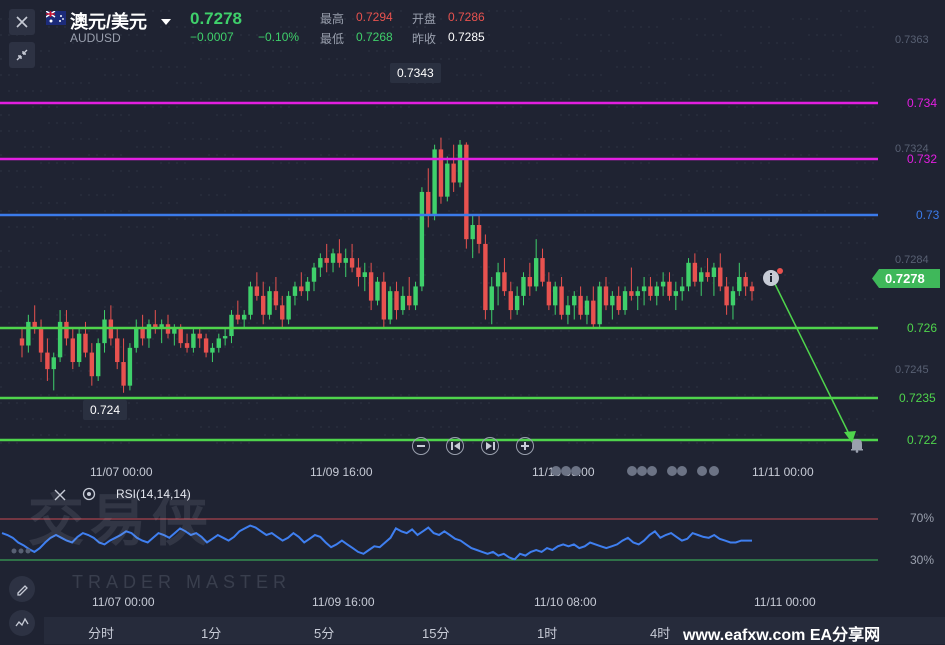 Image resolution: width=945 pixels, height=645 pixels. What do you see at coordinates (421, 446) in the screenshot?
I see `zoom-out-button` at bounding box center [421, 446].